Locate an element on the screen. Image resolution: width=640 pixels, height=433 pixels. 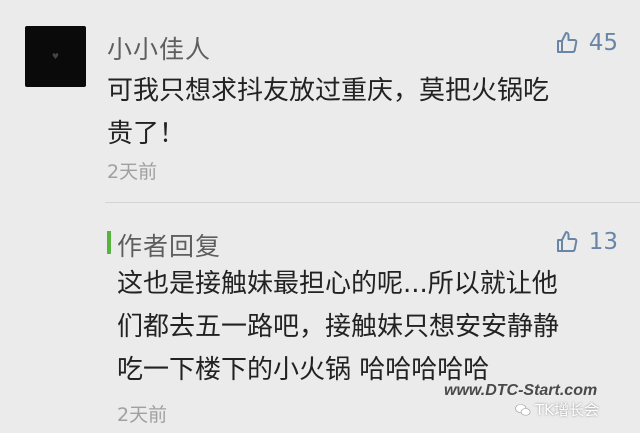
watermark-url: www.DTC-Start.com is located at coordinates (521, 390).